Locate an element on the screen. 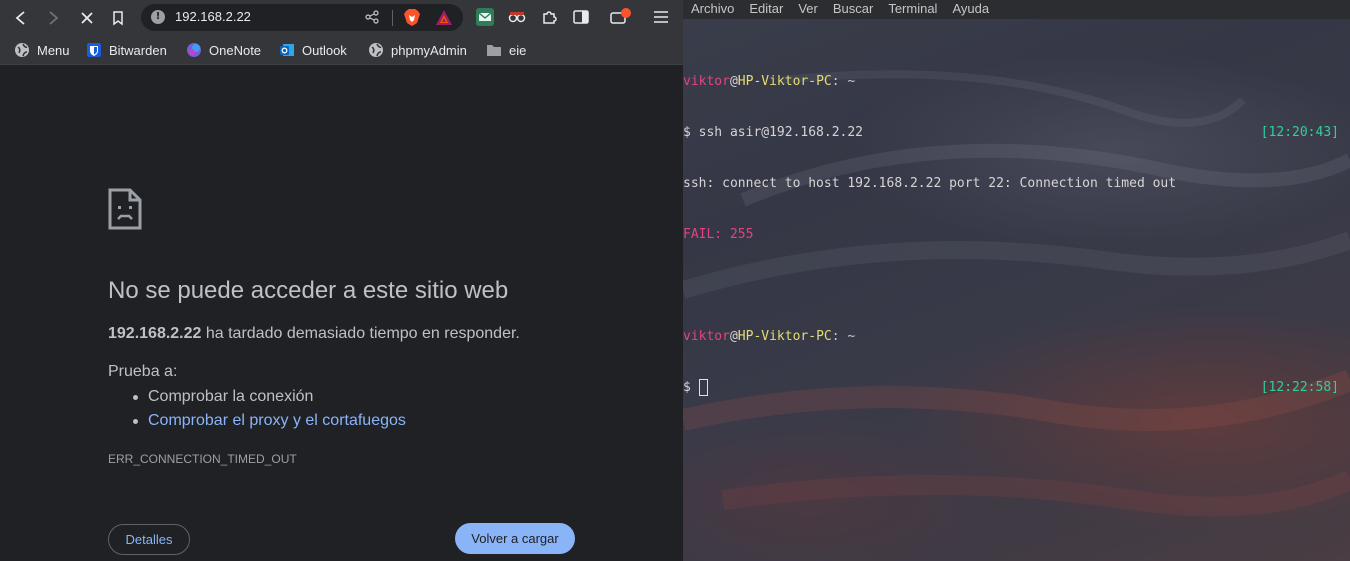 This screenshot has width=1350, height=561. fail-line: FAIL: 255 is located at coordinates (1016, 234).